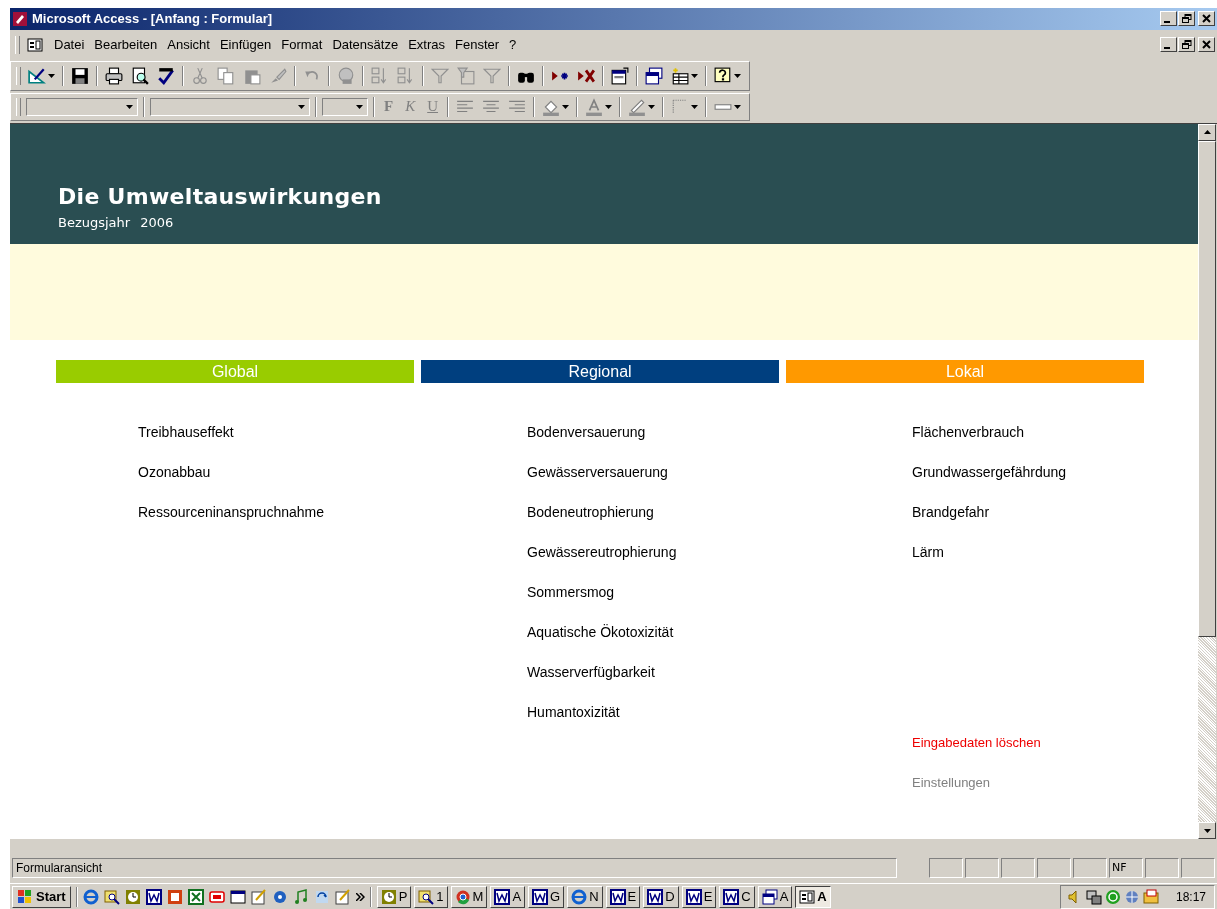 The image size is (1217, 909). Describe the element at coordinates (153, 896) in the screenshot. I see `word-icon` at that location.